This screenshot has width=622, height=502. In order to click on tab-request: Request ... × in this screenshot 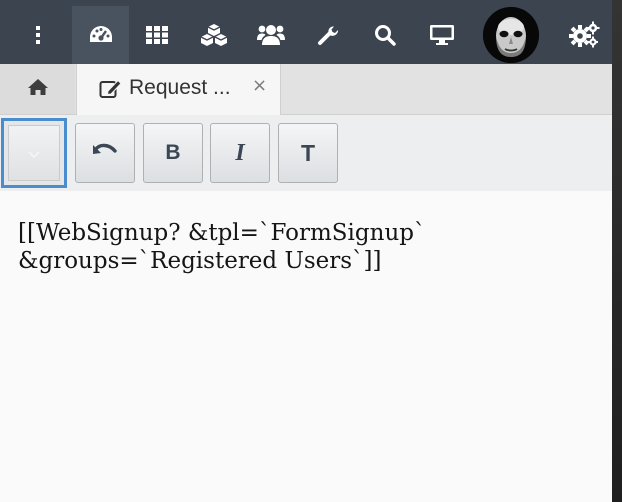, I will do `click(178, 89)`.